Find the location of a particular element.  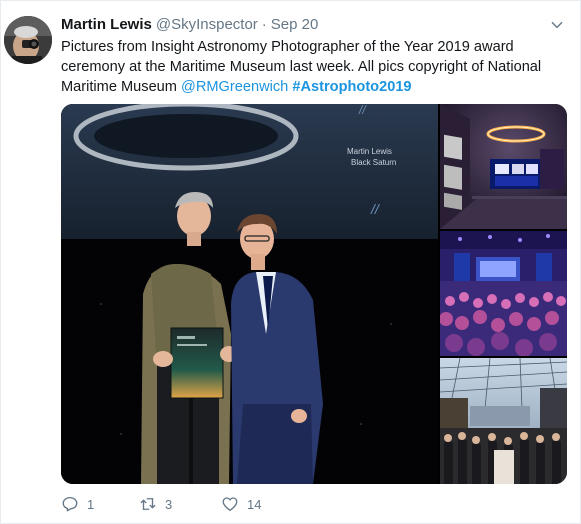

like-count: 14 is located at coordinates (254, 504).